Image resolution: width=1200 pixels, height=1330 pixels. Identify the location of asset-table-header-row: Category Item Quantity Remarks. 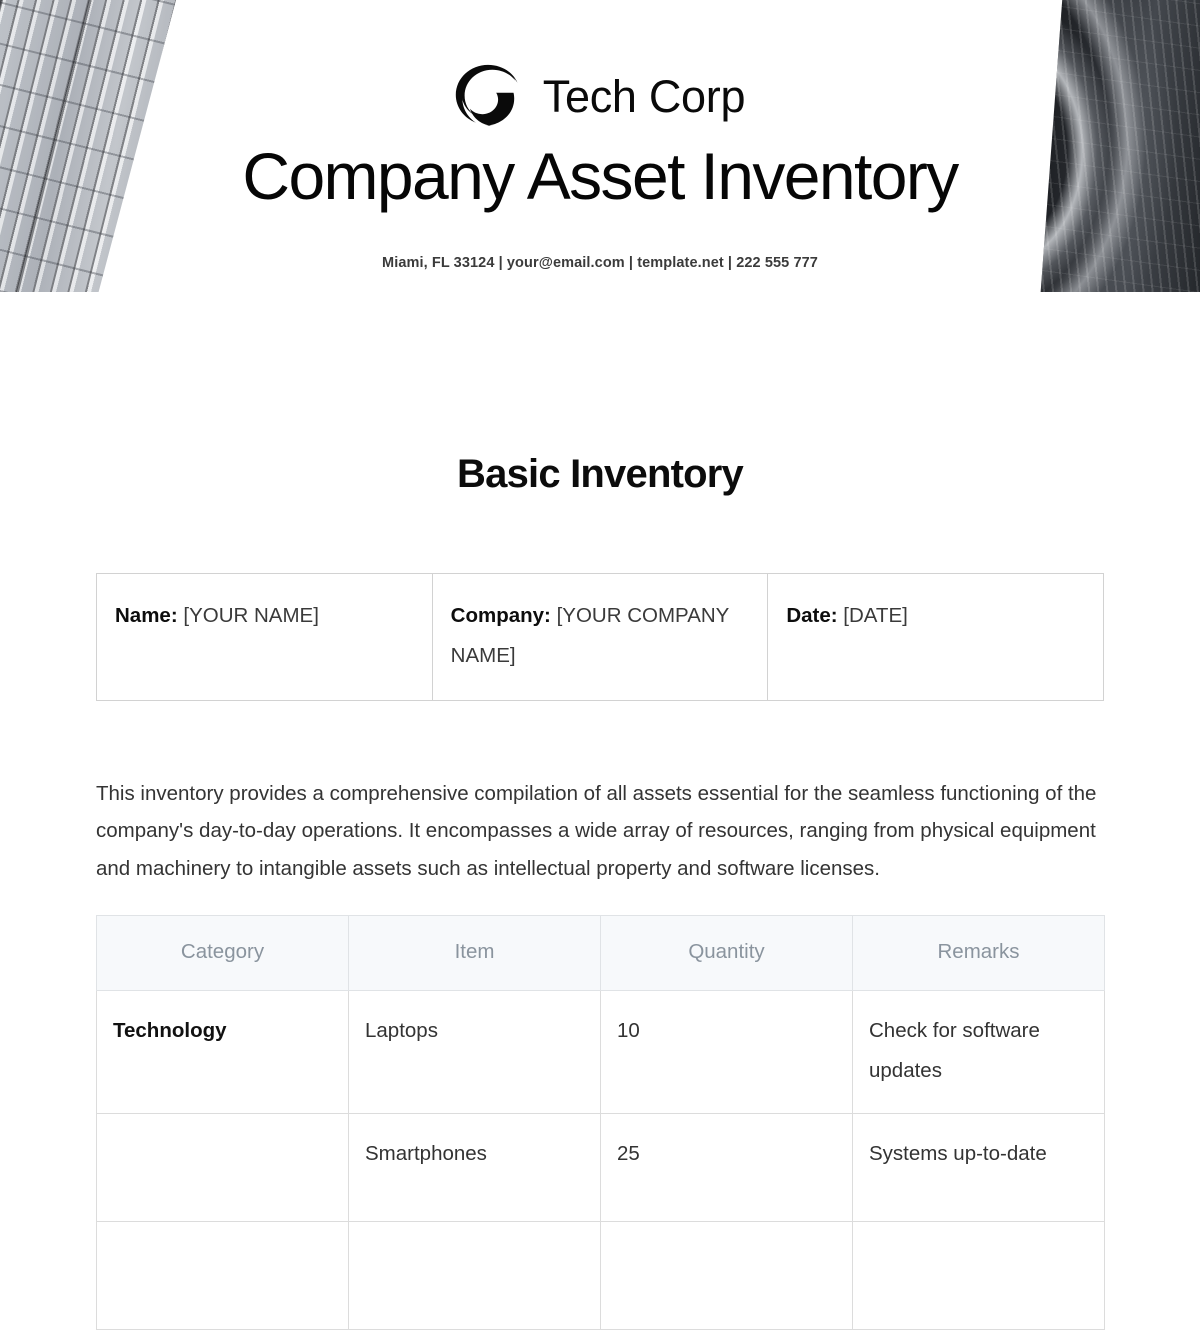
(600, 952).